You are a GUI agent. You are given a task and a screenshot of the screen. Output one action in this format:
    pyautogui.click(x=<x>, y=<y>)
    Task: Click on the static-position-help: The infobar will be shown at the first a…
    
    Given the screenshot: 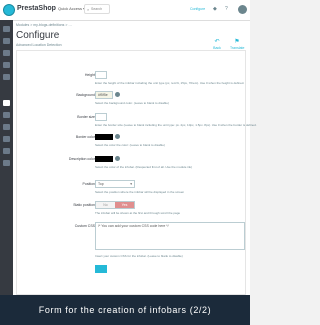 What is the action you would take?
    pyautogui.click(x=138, y=213)
    